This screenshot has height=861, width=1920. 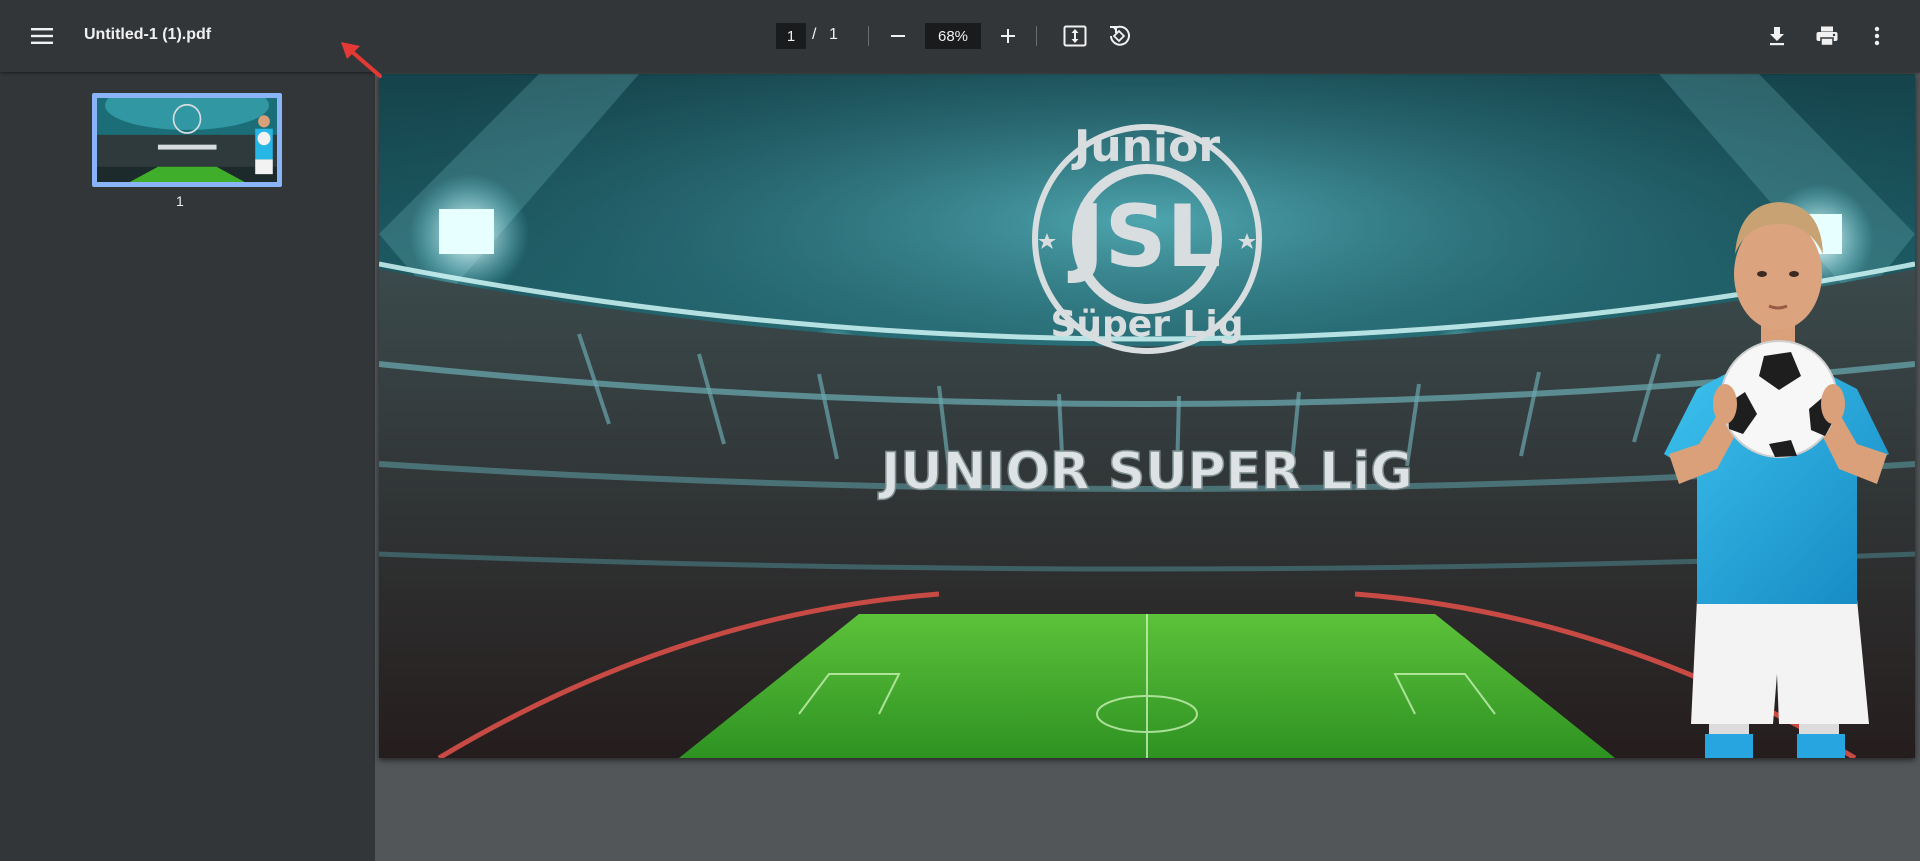 I want to click on zoom-out-button, so click(x=898, y=36).